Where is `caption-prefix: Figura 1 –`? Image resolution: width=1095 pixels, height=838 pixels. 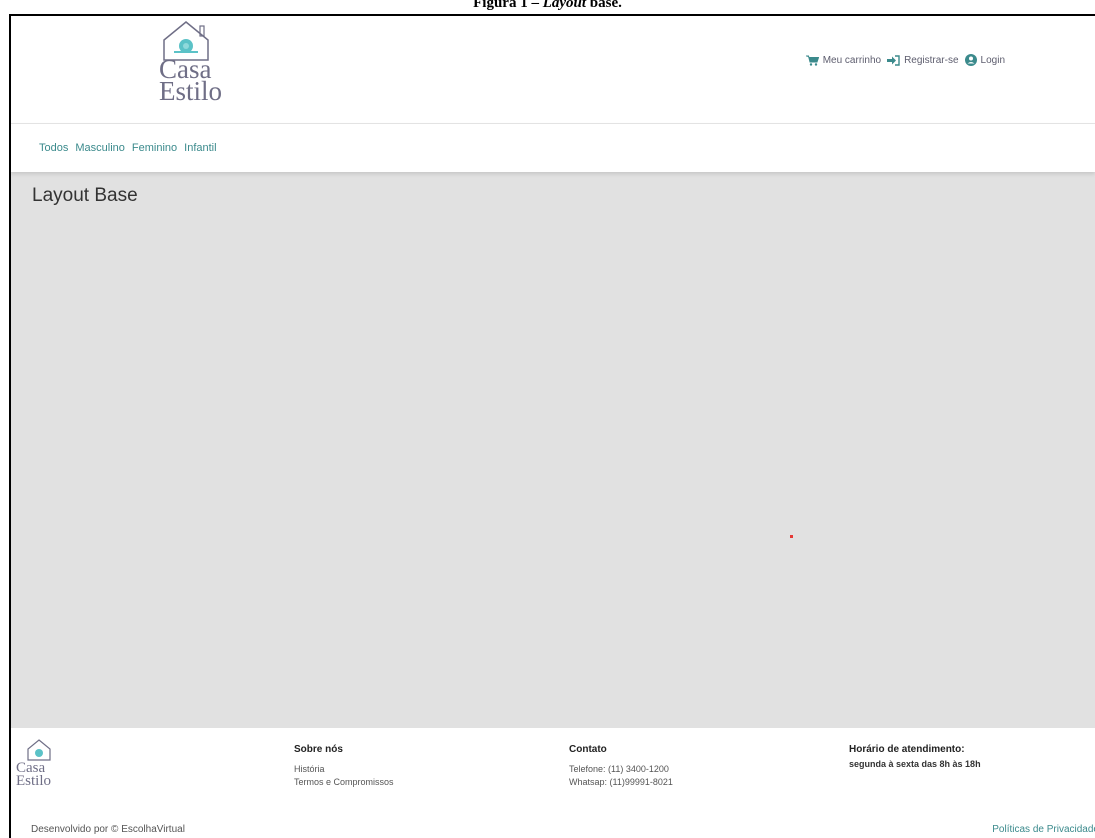 caption-prefix: Figura 1 – is located at coordinates (508, 5).